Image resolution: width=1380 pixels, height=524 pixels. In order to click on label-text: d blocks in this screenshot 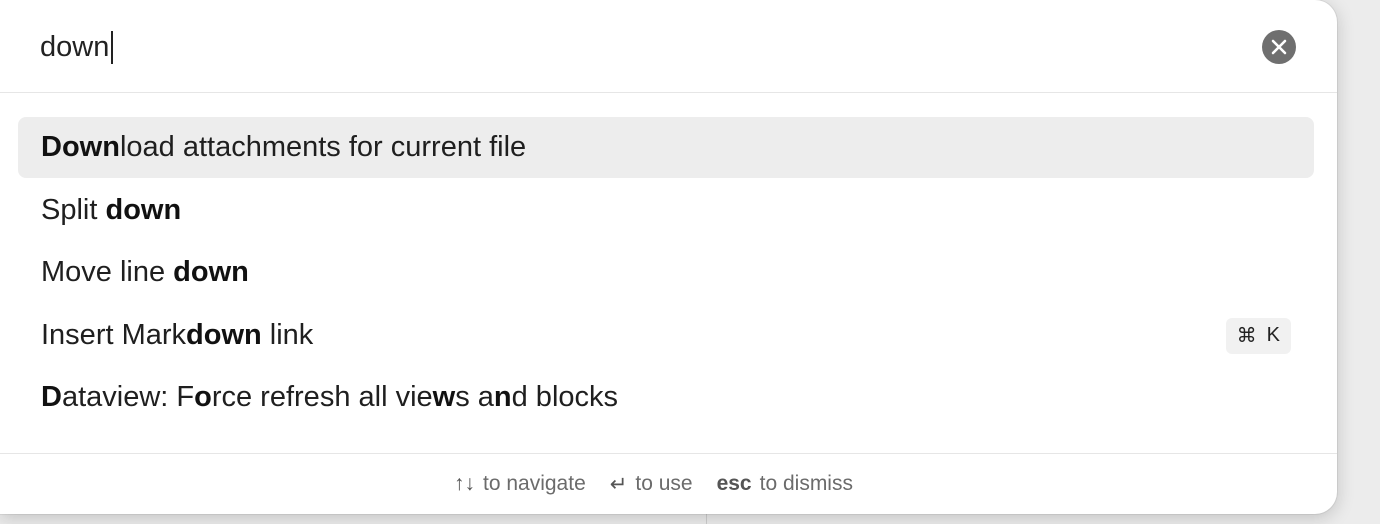, I will do `click(565, 397)`.